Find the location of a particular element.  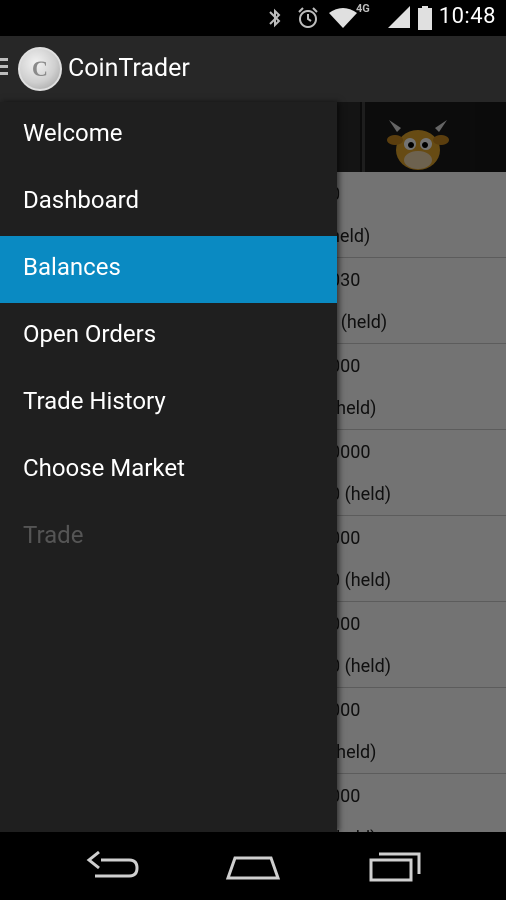

wifi-icon is located at coordinates (343, 18).